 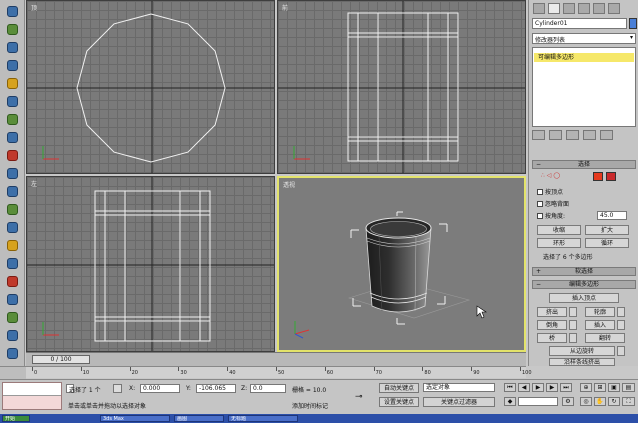 I want to click on configure-sets-icon, so click(x=606, y=135).